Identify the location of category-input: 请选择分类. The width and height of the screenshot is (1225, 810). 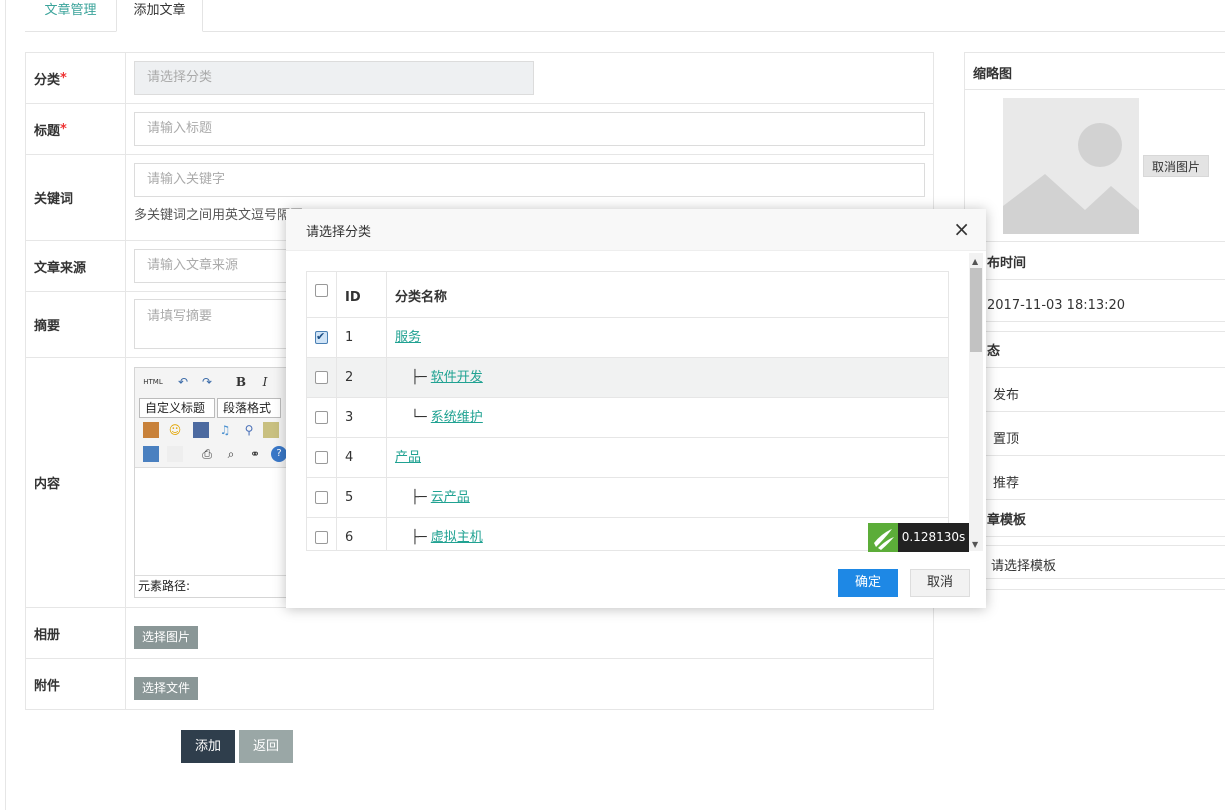
(334, 78).